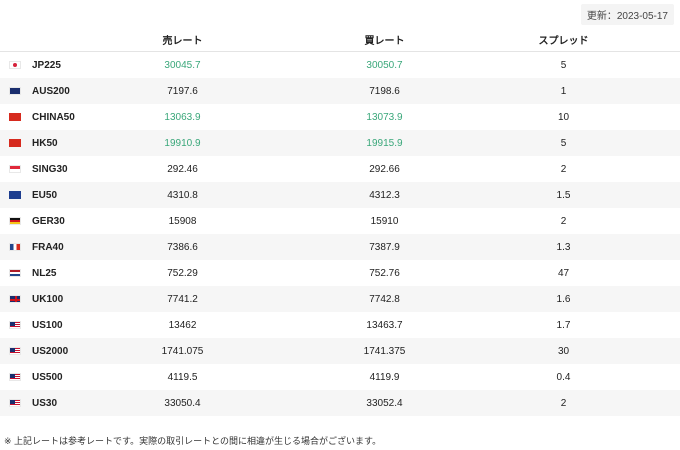  Describe the element at coordinates (563, 195) in the screenshot. I see `spread-cell: 1.5` at that location.